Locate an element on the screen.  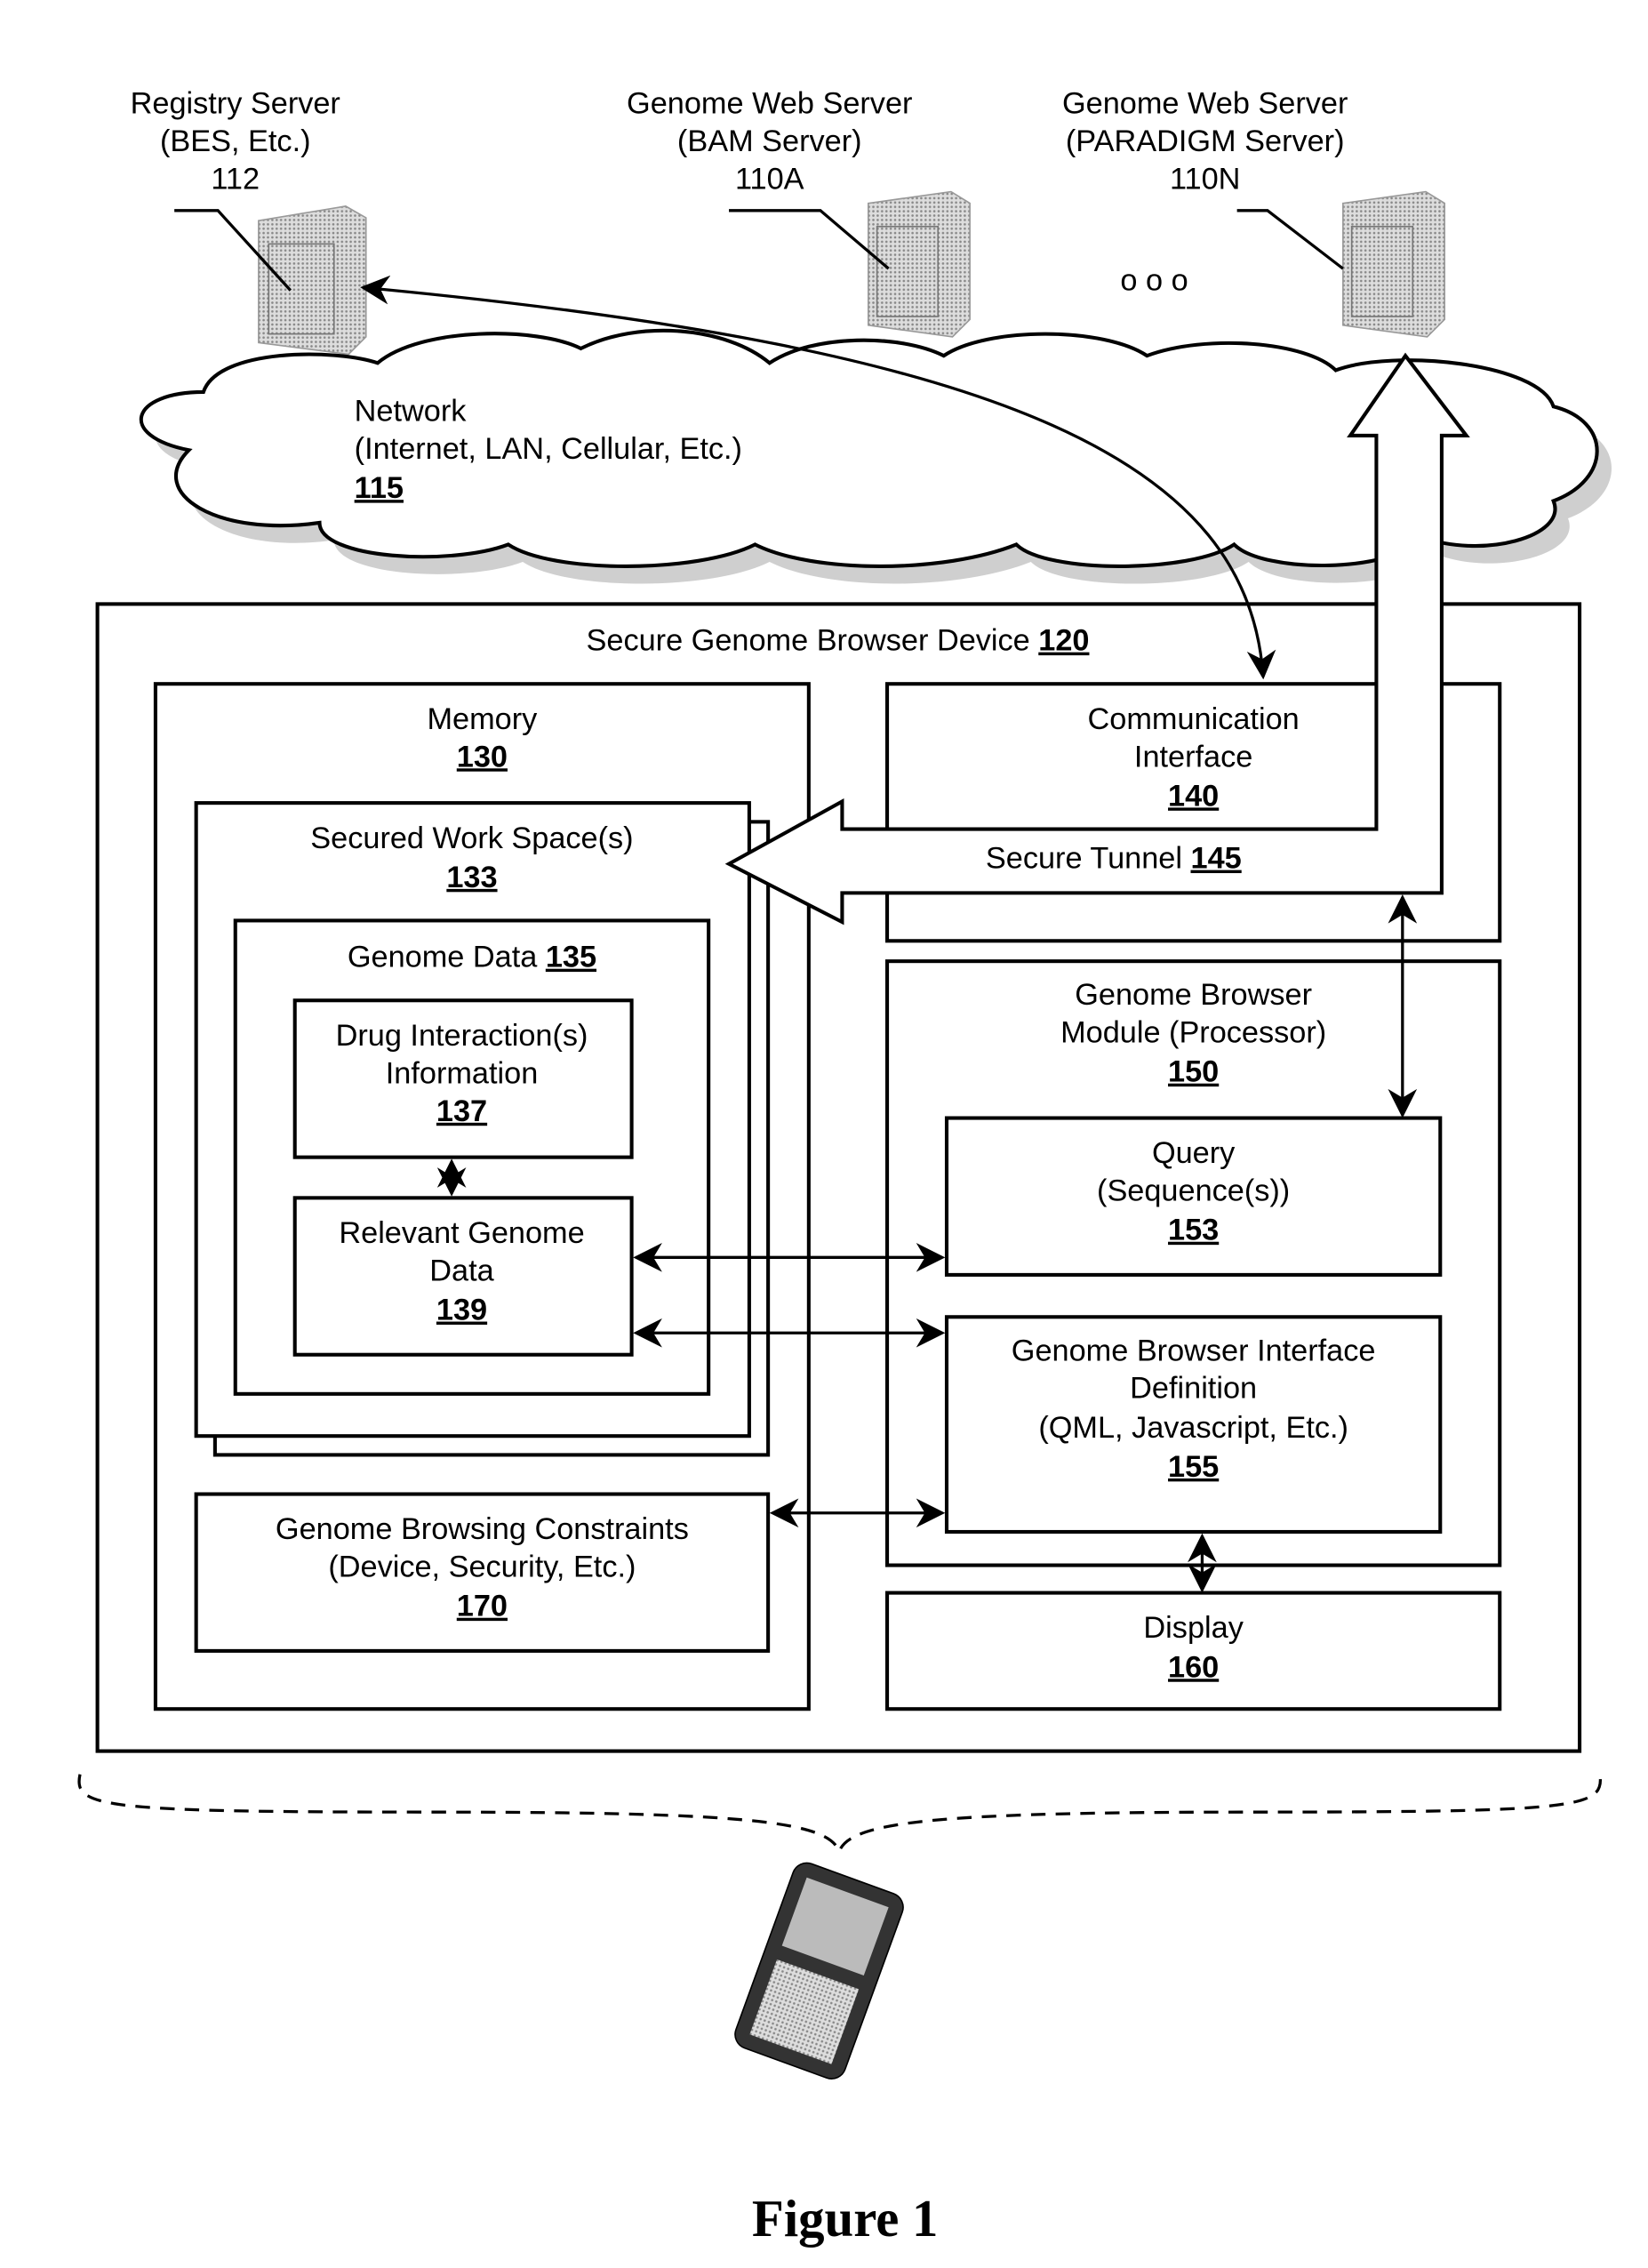
relevant-ref: 139 is located at coordinates (461, 1310).